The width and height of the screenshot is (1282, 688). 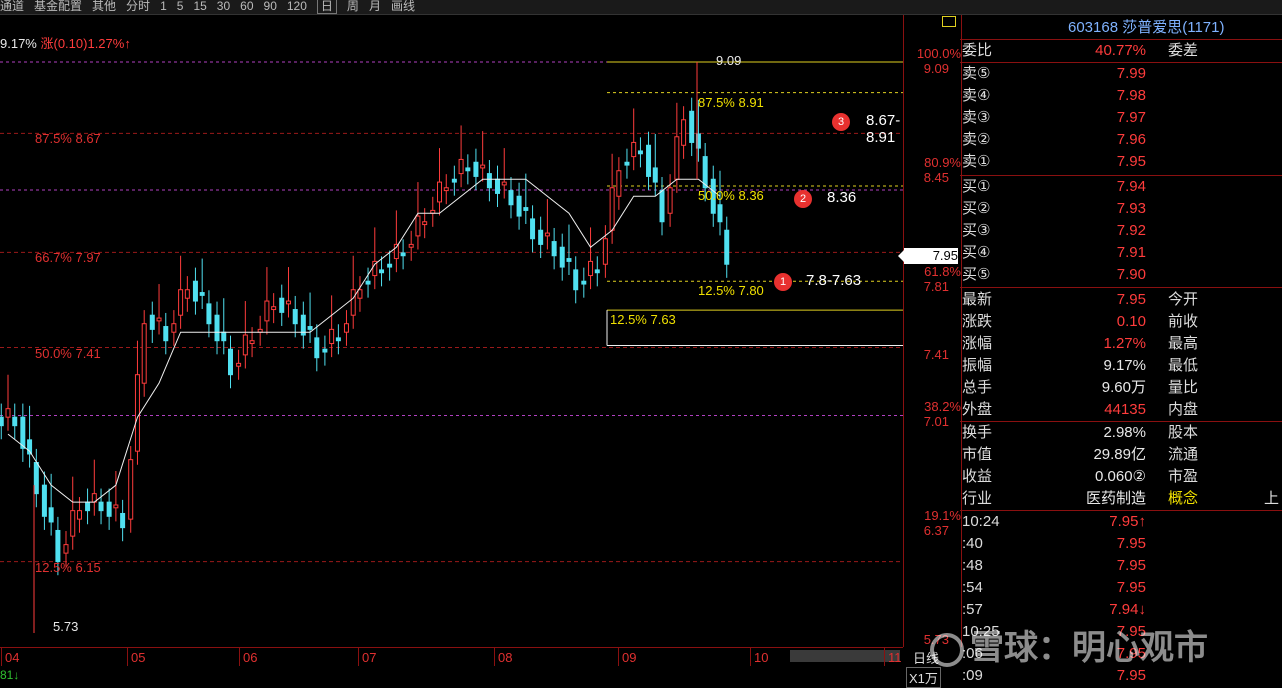 What do you see at coordinates (199, 6) in the screenshot?
I see `toolbar-item: 15` at bounding box center [199, 6].